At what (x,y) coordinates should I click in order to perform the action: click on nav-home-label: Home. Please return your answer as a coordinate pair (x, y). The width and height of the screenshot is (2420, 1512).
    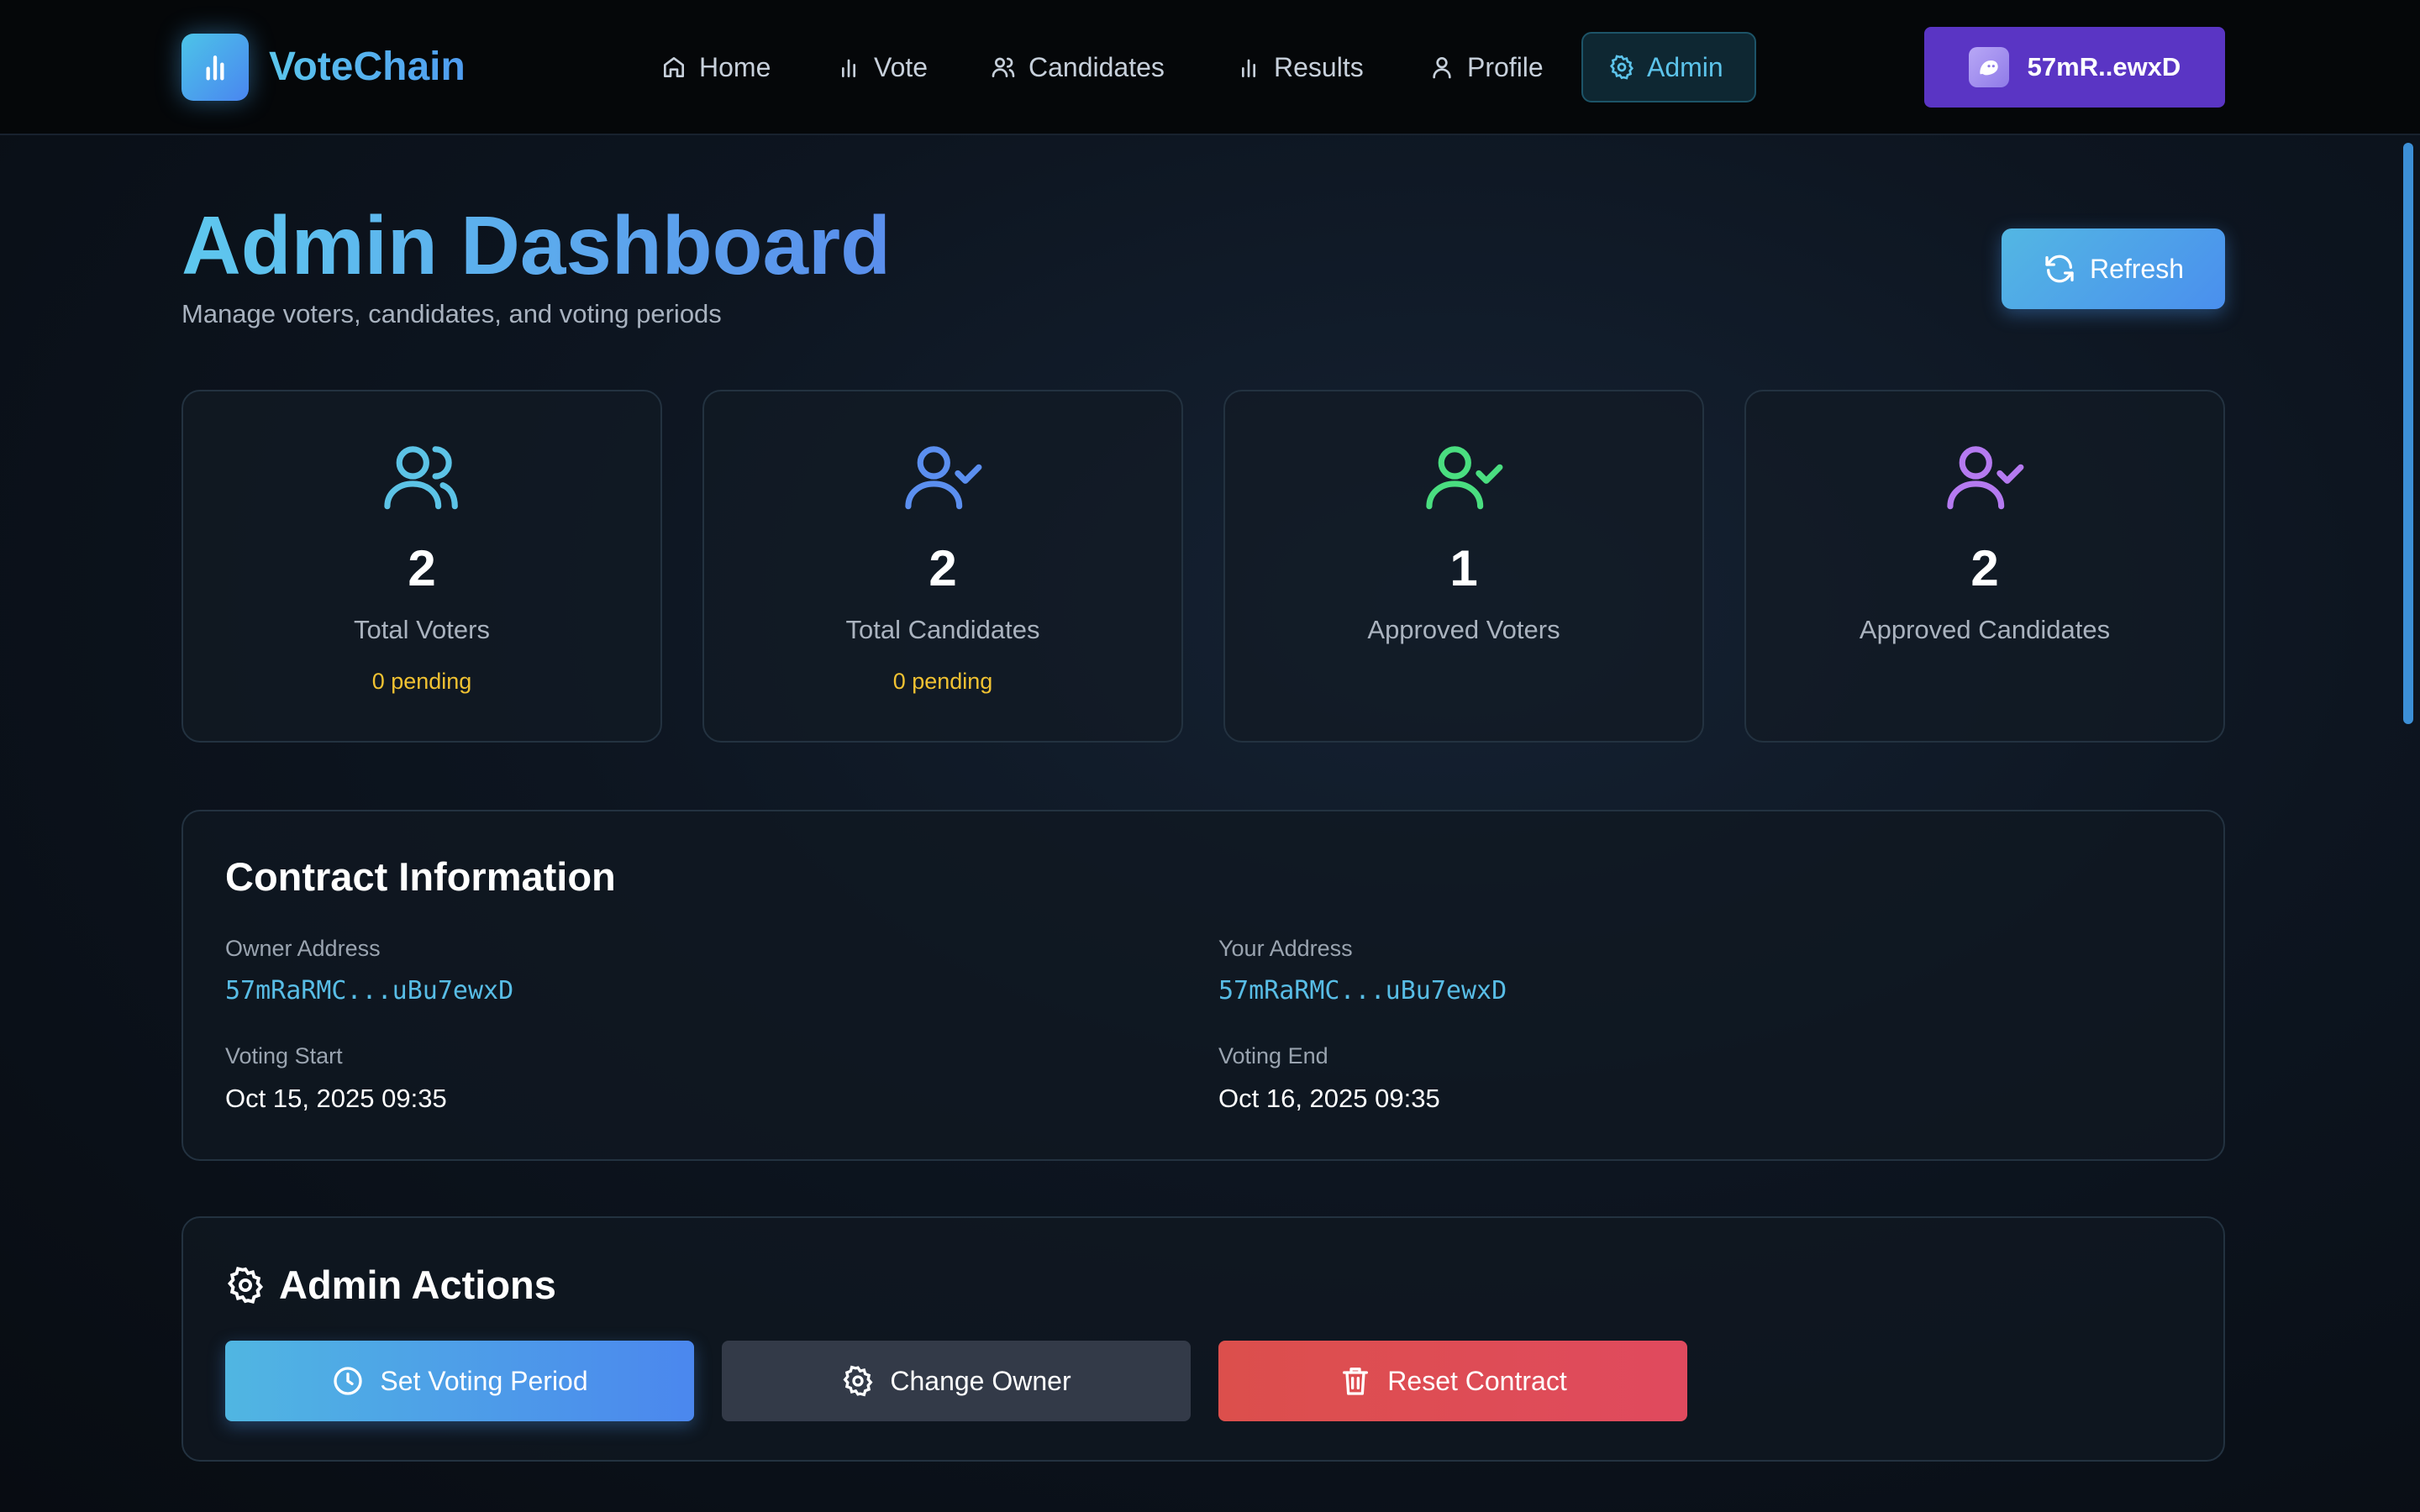
    Looking at the image, I should click on (735, 66).